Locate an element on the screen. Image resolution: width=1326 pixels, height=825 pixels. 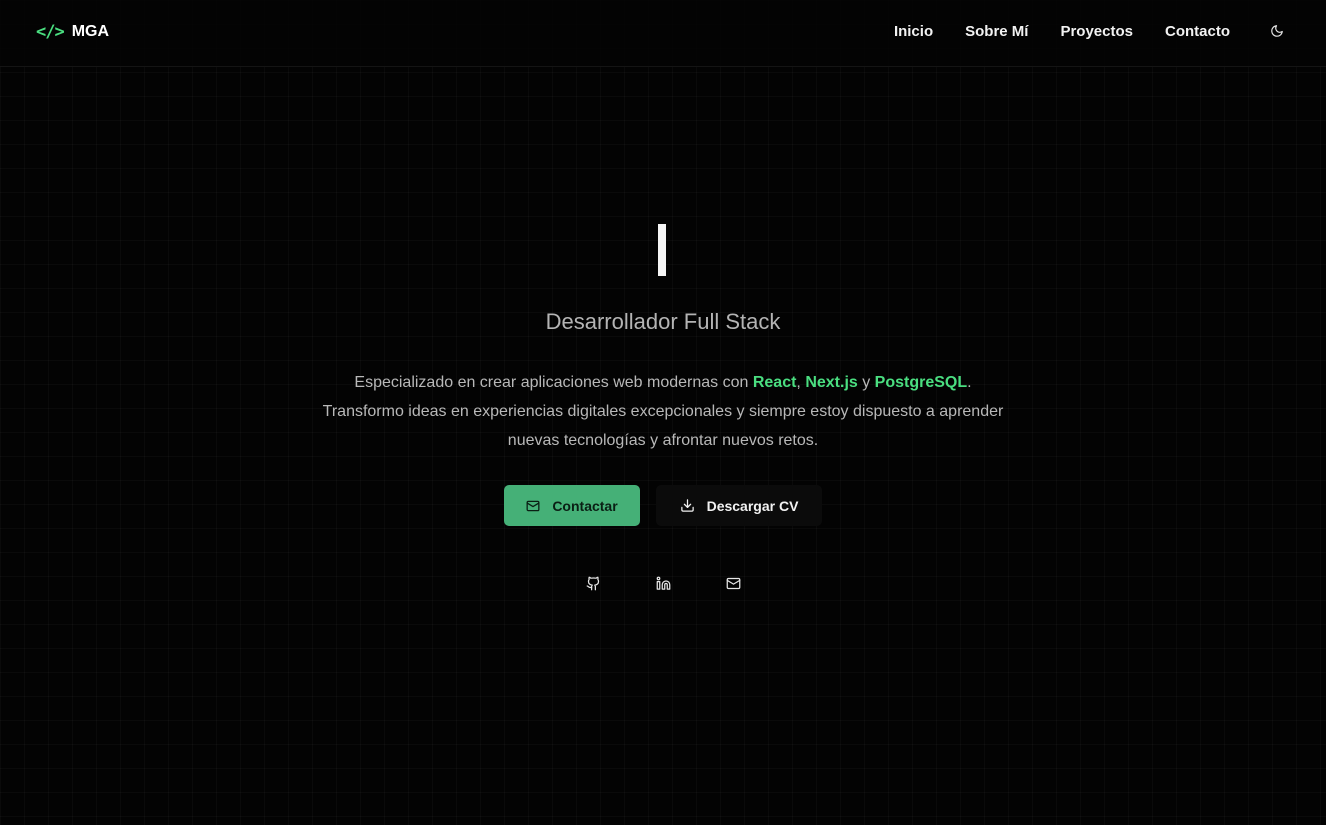
email-link is located at coordinates (733, 583).